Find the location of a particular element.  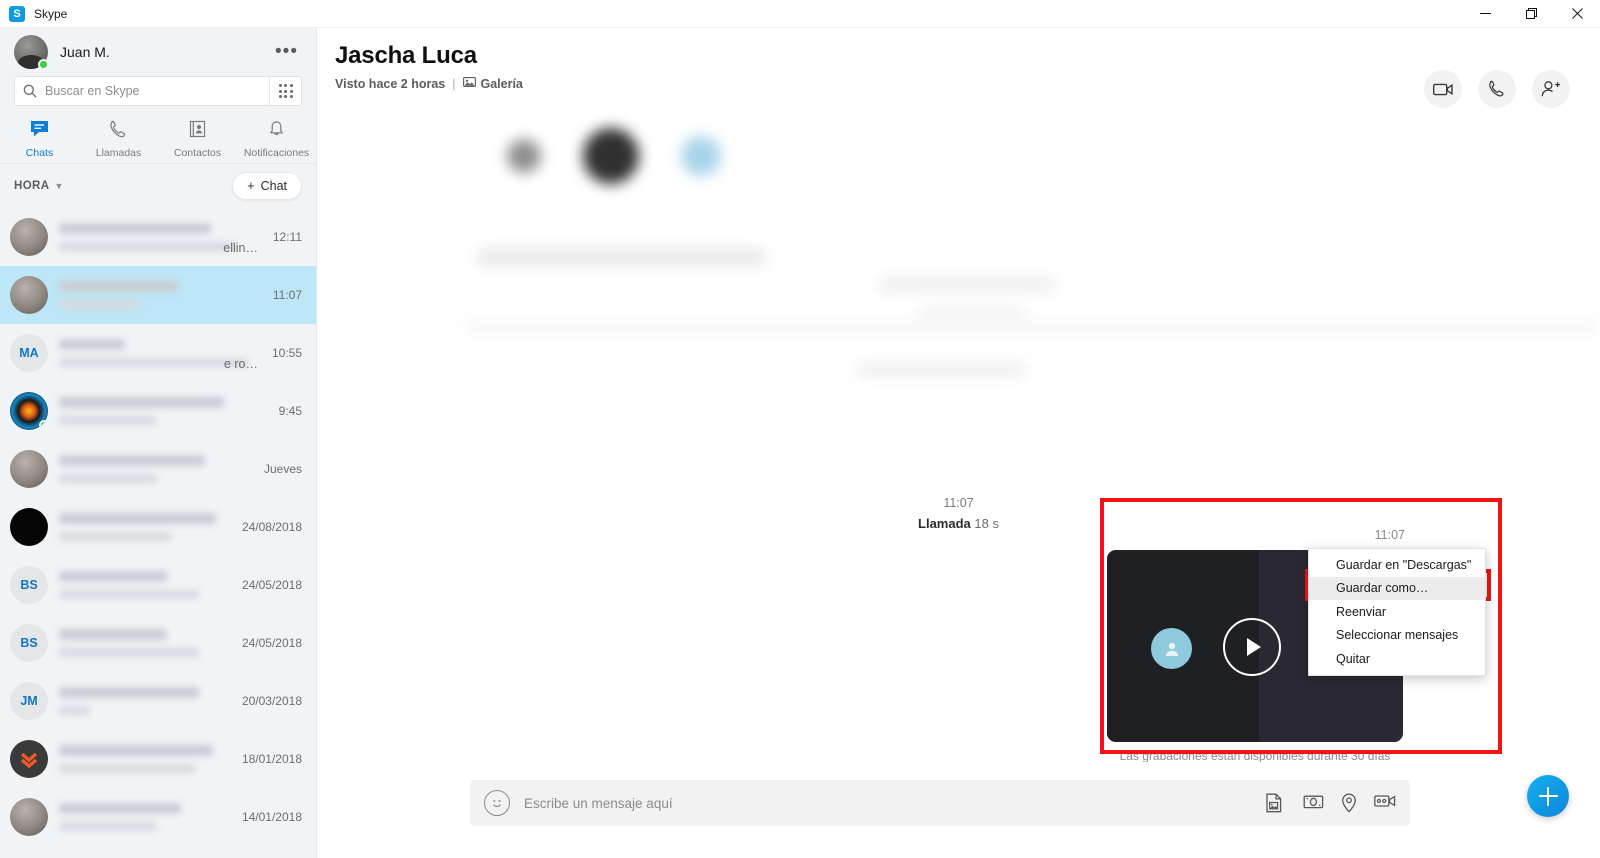

call-time: 11:07 is located at coordinates (958, 503).